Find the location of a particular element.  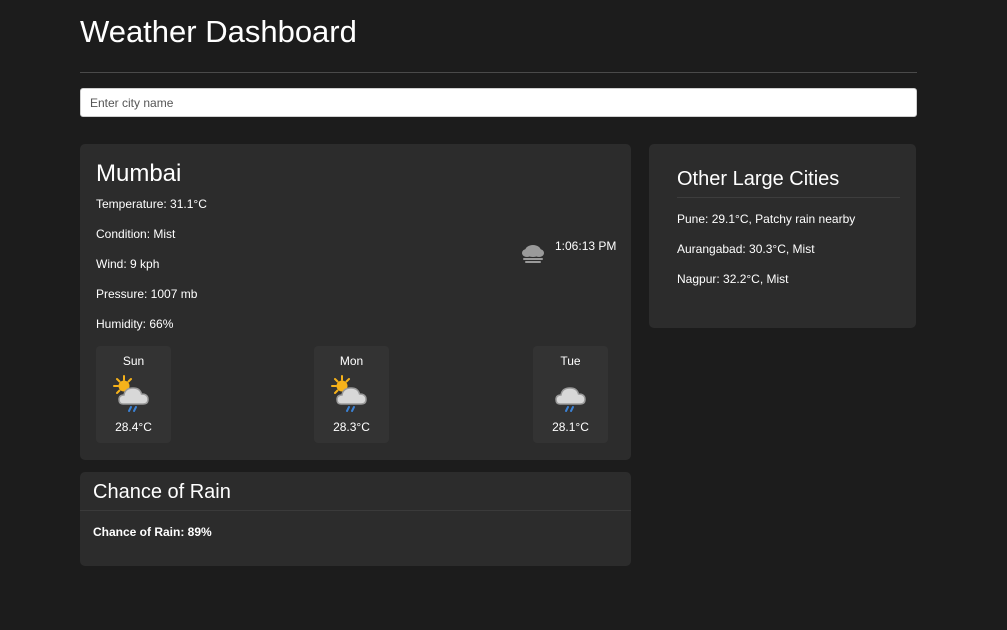

city-search-input is located at coordinates (498, 102).